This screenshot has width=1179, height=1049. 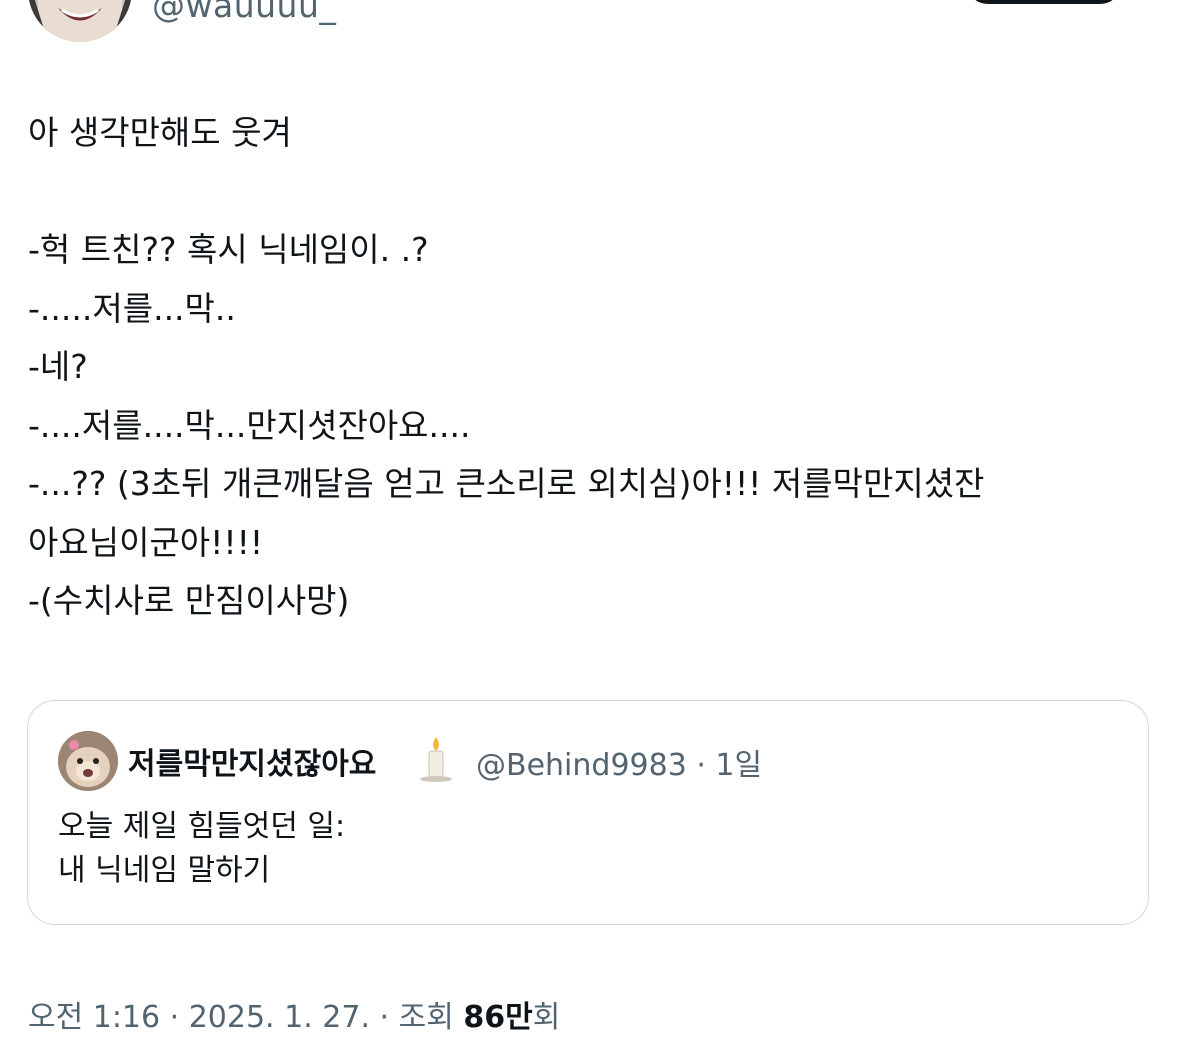 I want to click on author-avatar, so click(x=80, y=21).